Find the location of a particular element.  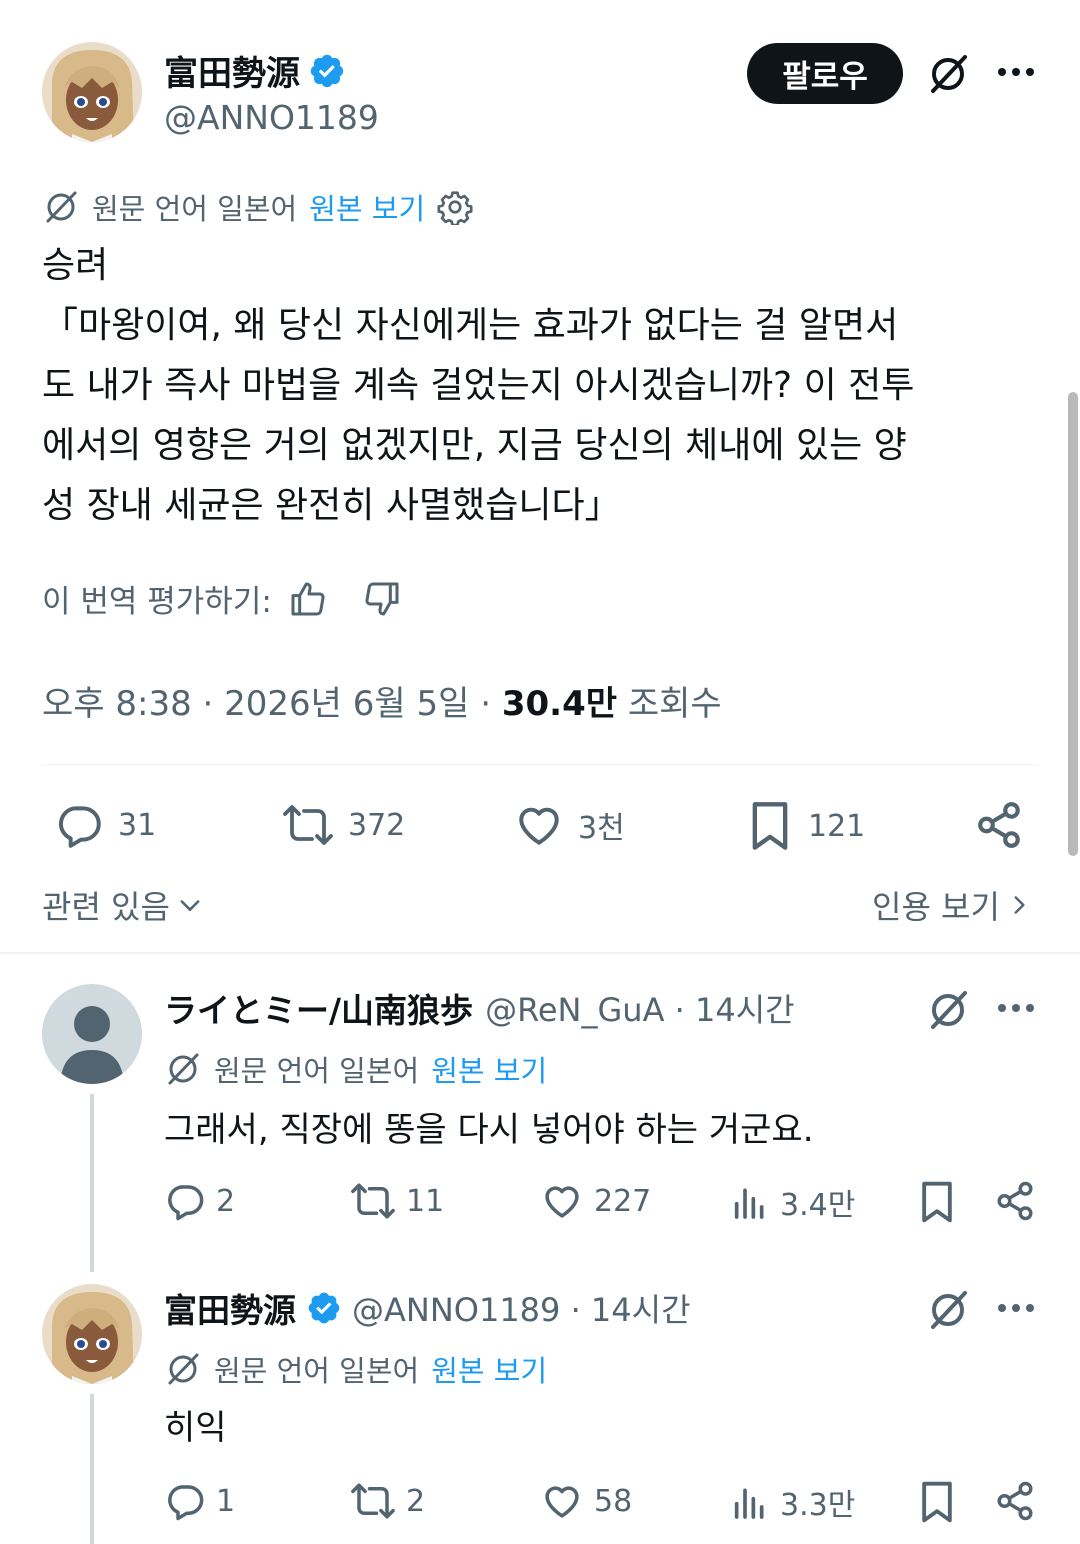

reply-author-handle-time: @ANNO1189 · 14시간 is located at coordinates (521, 1308).